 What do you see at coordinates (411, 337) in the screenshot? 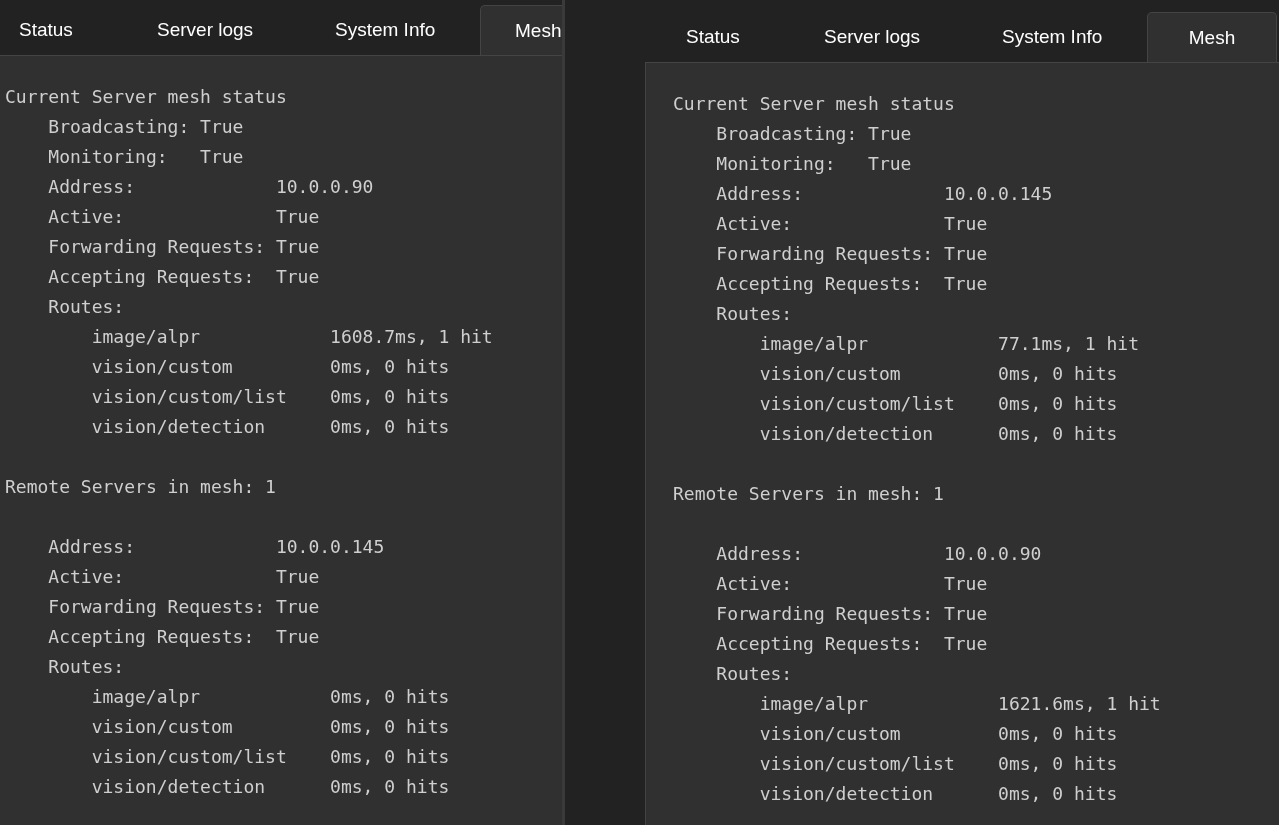
I see `route-stats: 1608.7ms, 1 hit` at bounding box center [411, 337].